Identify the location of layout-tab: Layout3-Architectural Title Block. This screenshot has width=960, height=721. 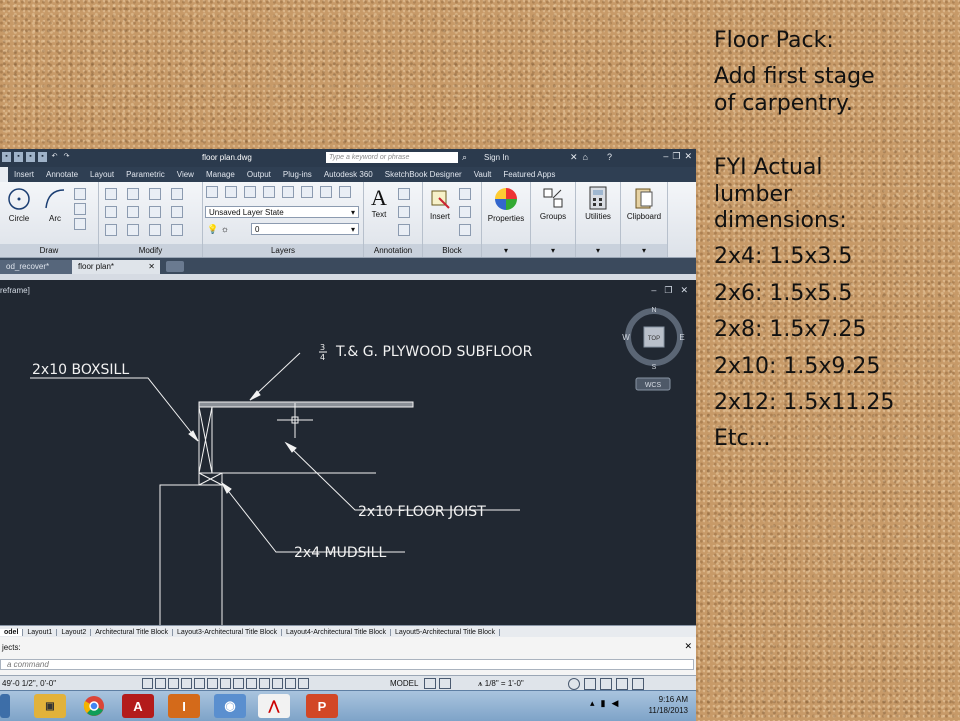
(227, 632).